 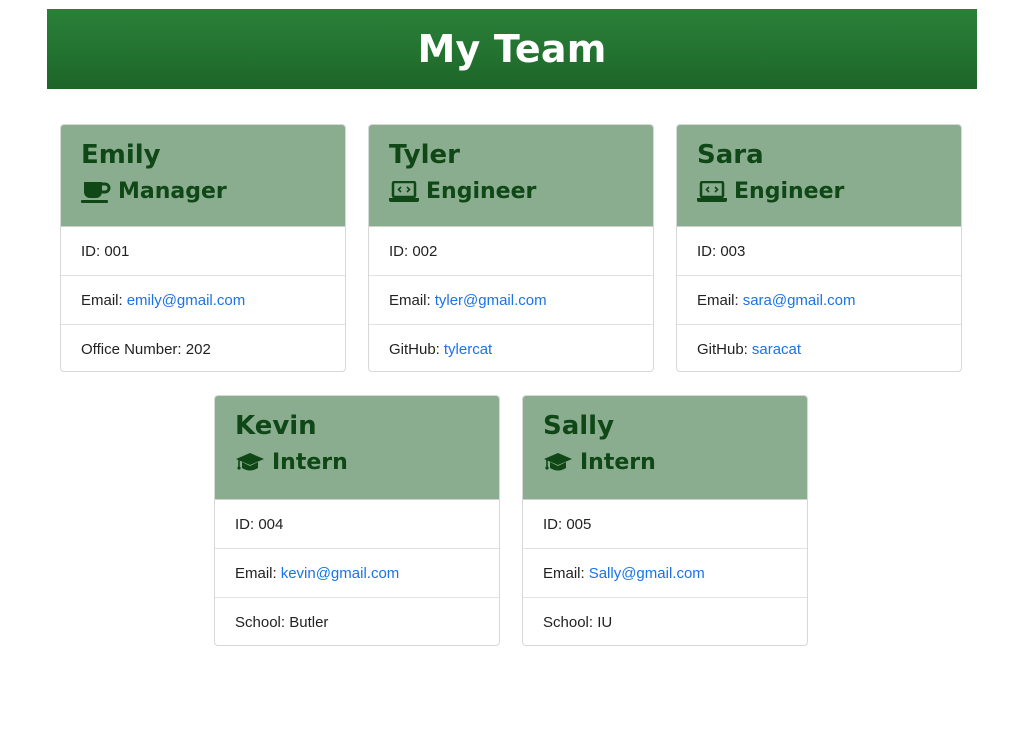 I want to click on email-row: Email: sara@gmail.com, so click(x=819, y=300).